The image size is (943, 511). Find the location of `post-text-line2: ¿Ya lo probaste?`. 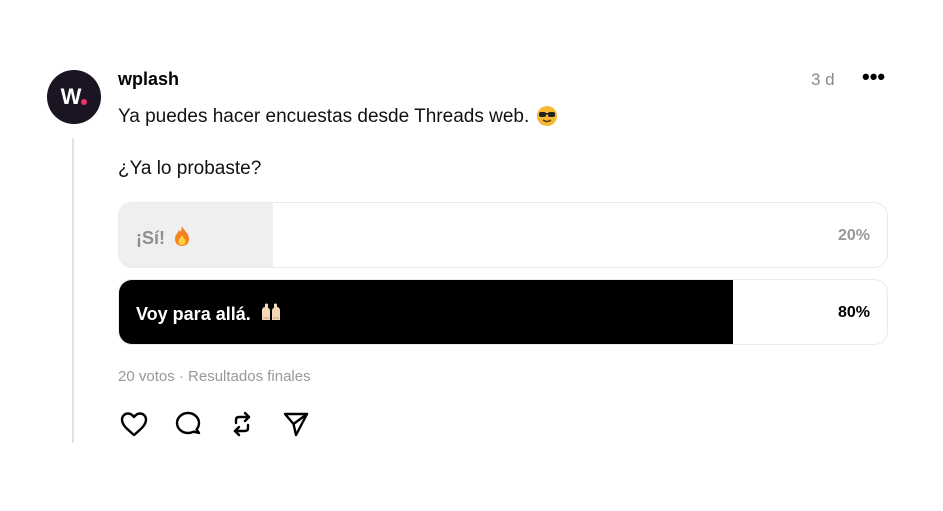

post-text-line2: ¿Ya lo probaste? is located at coordinates (190, 168).